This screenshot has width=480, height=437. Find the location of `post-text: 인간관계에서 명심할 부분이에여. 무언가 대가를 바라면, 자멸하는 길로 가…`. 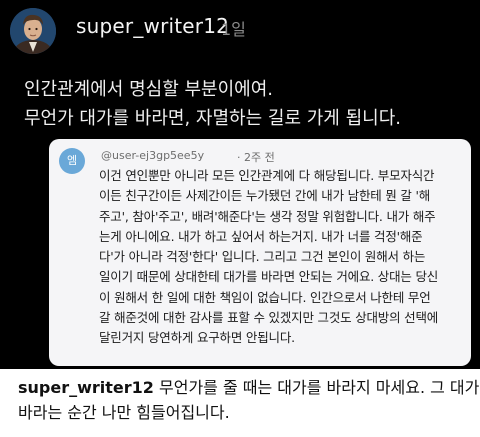

post-text: 인간관계에서 명심할 부분이에여. 무언가 대가를 바라면, 자멸하는 길로 가… is located at coordinates (249, 104).